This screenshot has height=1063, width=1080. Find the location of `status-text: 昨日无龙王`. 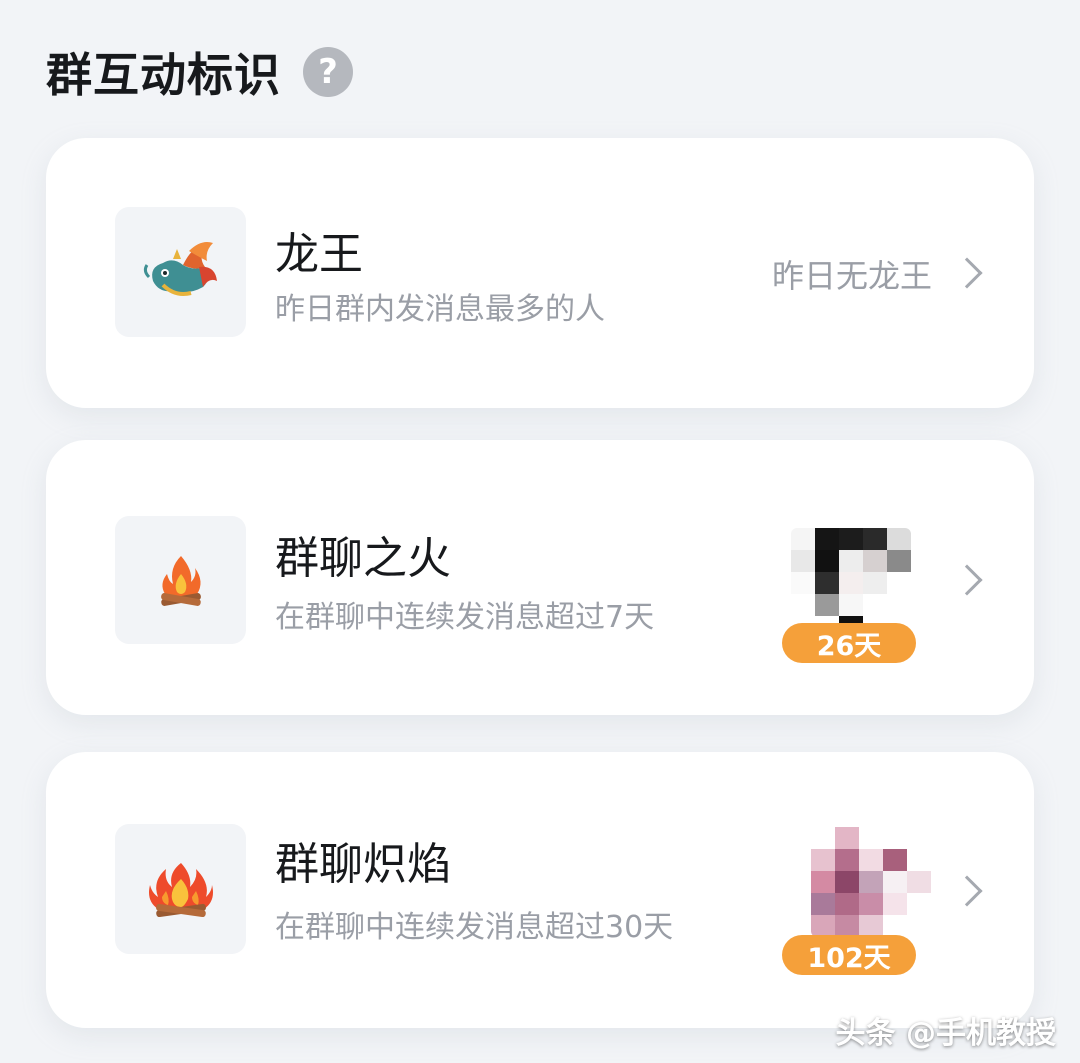

status-text: 昨日无龙王 is located at coordinates (851, 276).